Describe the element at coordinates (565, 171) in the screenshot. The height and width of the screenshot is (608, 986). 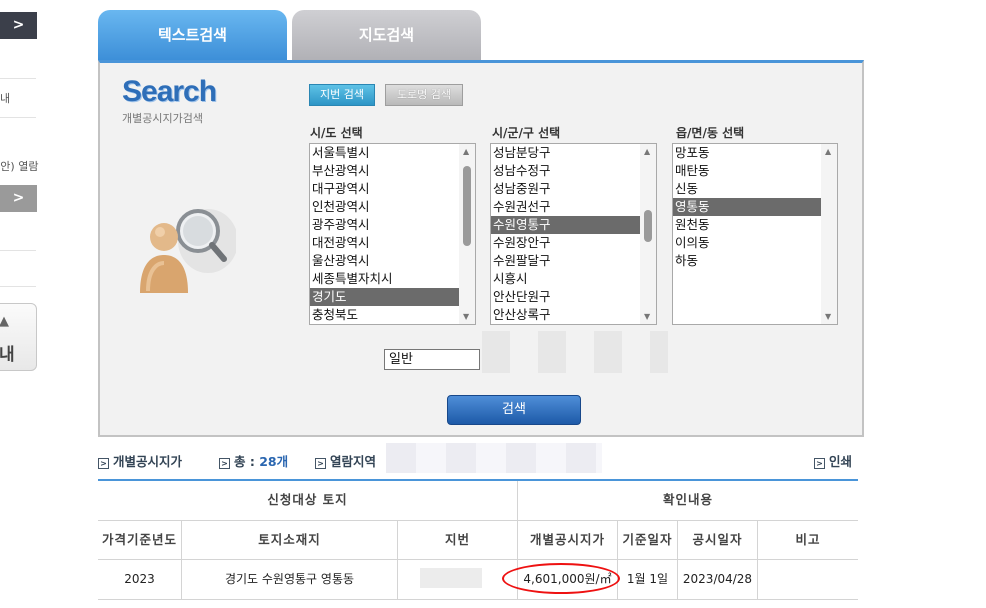
I see `sigungu-option: 성남수정구` at that location.